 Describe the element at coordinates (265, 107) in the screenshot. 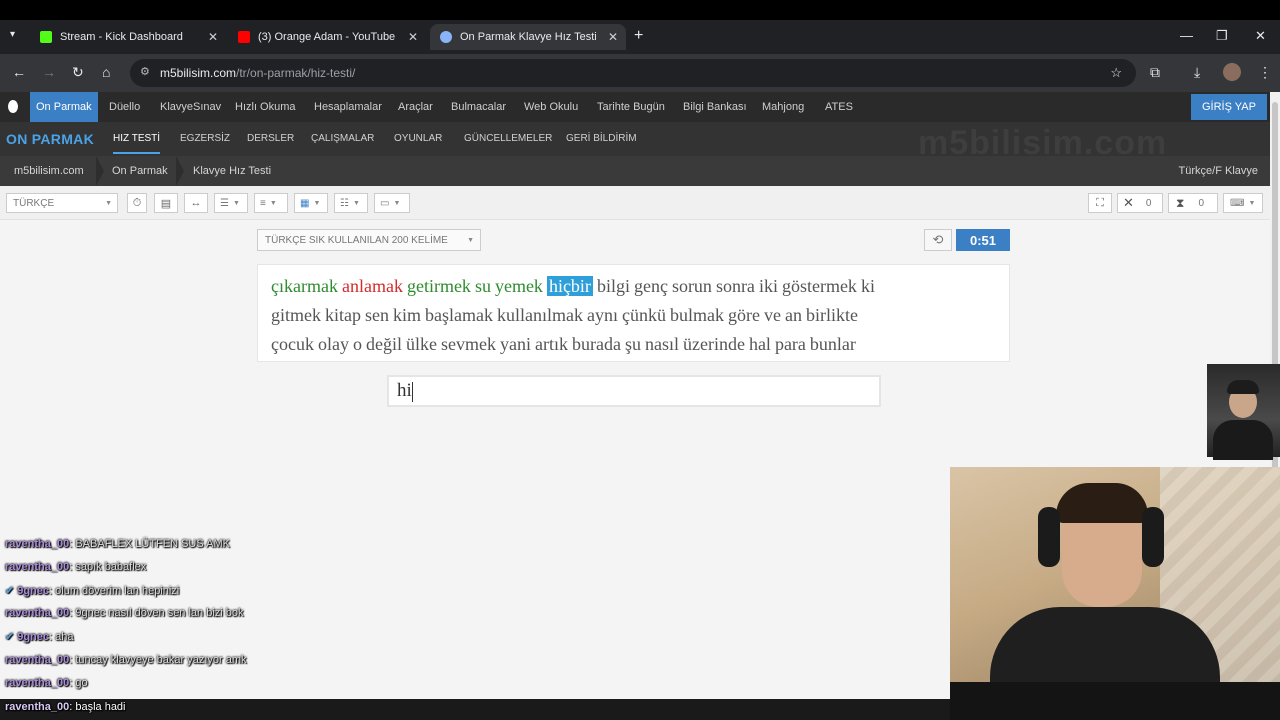

I see `nav-hizli-okuma: Hızlı Okuma` at that location.